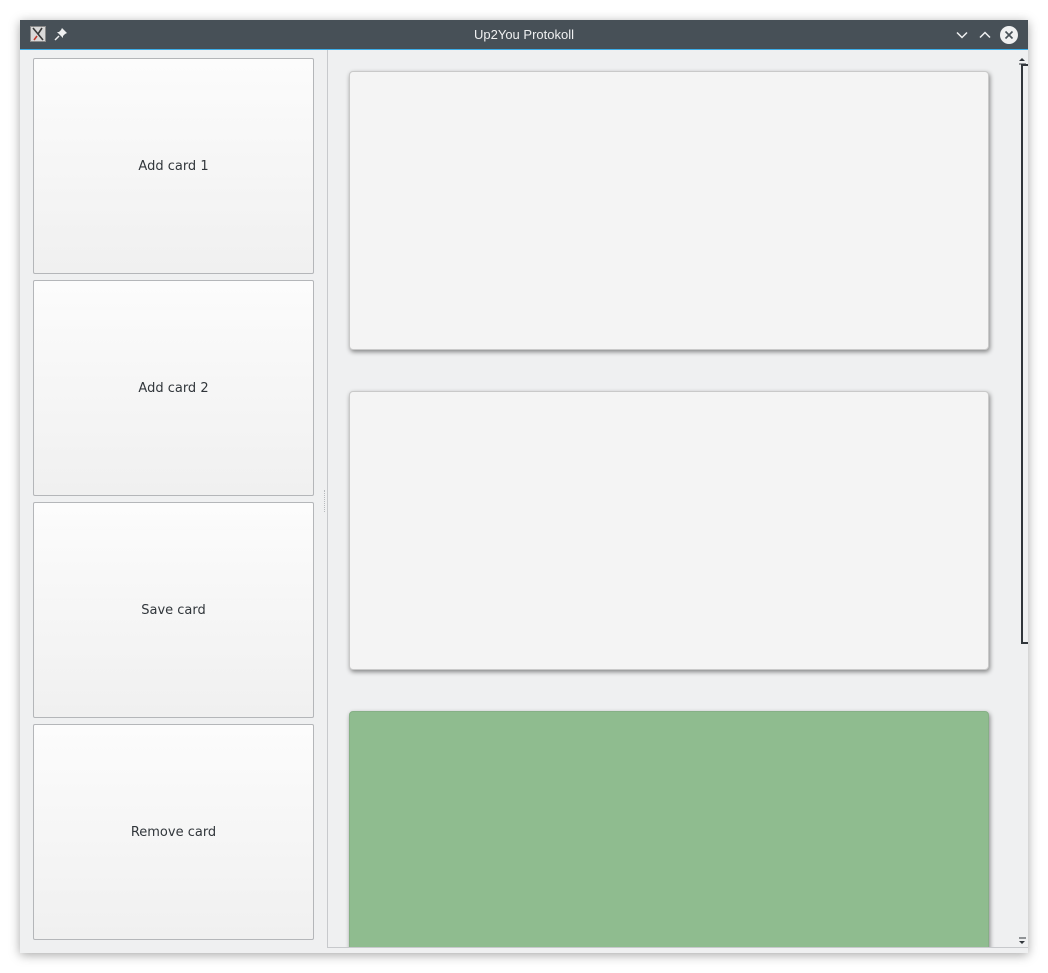 The height and width of the screenshot is (973, 1048). I want to click on scroll-down-arrow-icon, so click(1022, 939).